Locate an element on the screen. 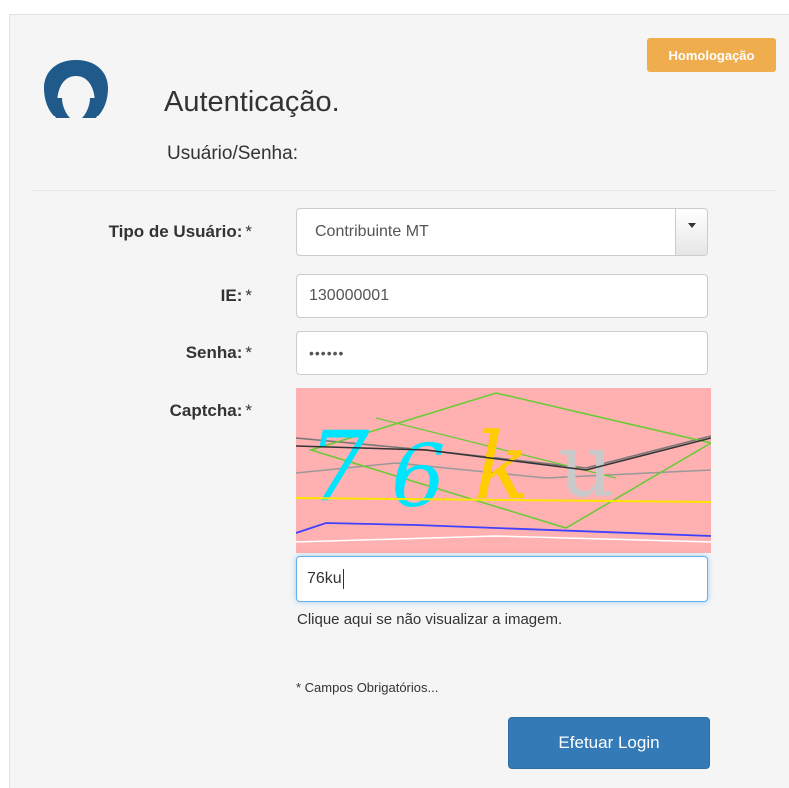 This screenshot has height=788, width=789. user-type-selected-value: Contribuinte MT is located at coordinates (372, 231).